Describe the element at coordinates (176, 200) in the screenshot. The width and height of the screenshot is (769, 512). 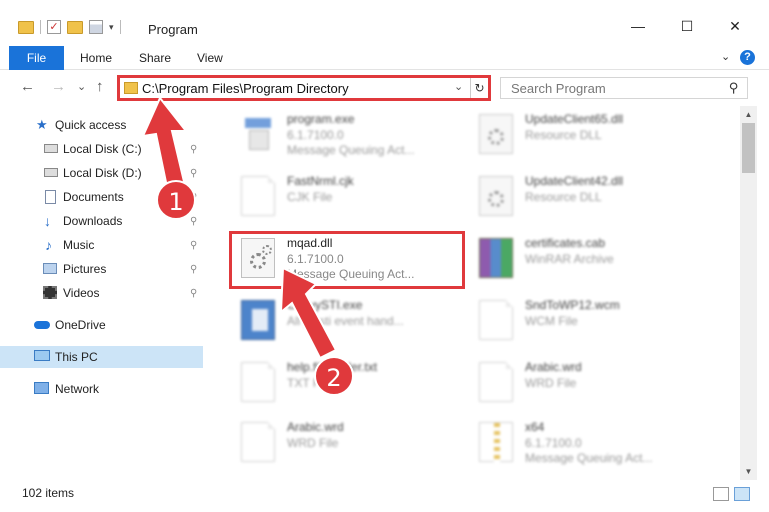
I see `callout-1: 1` at that location.